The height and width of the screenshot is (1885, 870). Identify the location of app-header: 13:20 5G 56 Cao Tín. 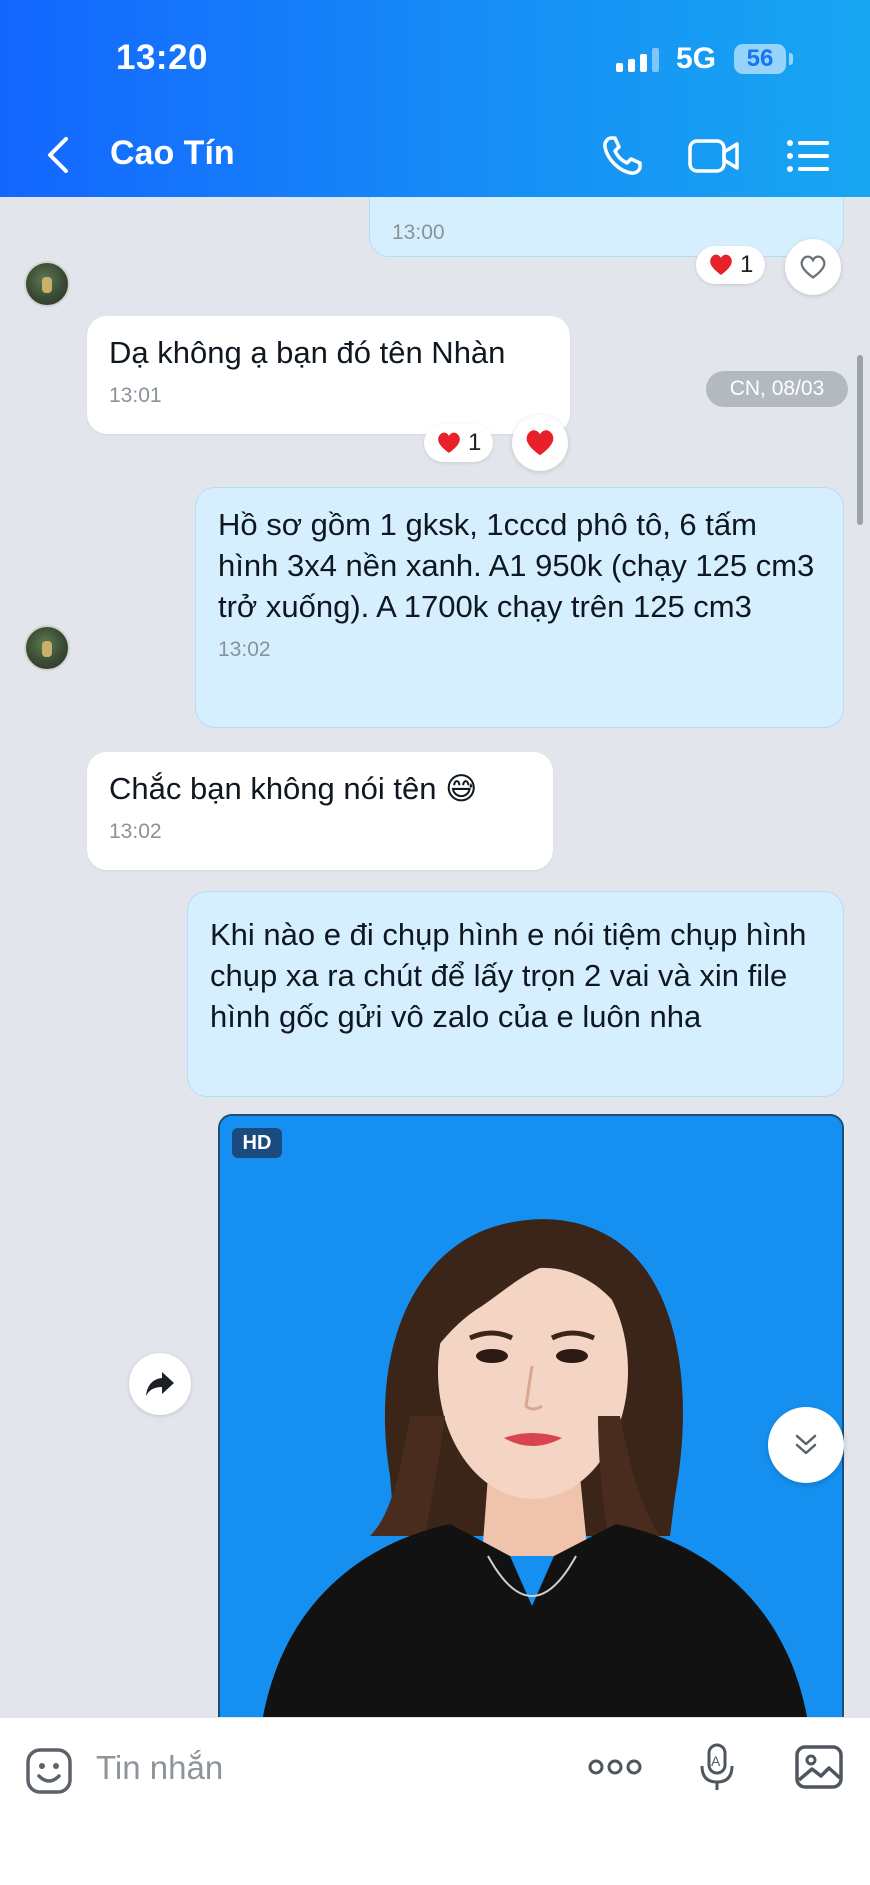
(435, 98).